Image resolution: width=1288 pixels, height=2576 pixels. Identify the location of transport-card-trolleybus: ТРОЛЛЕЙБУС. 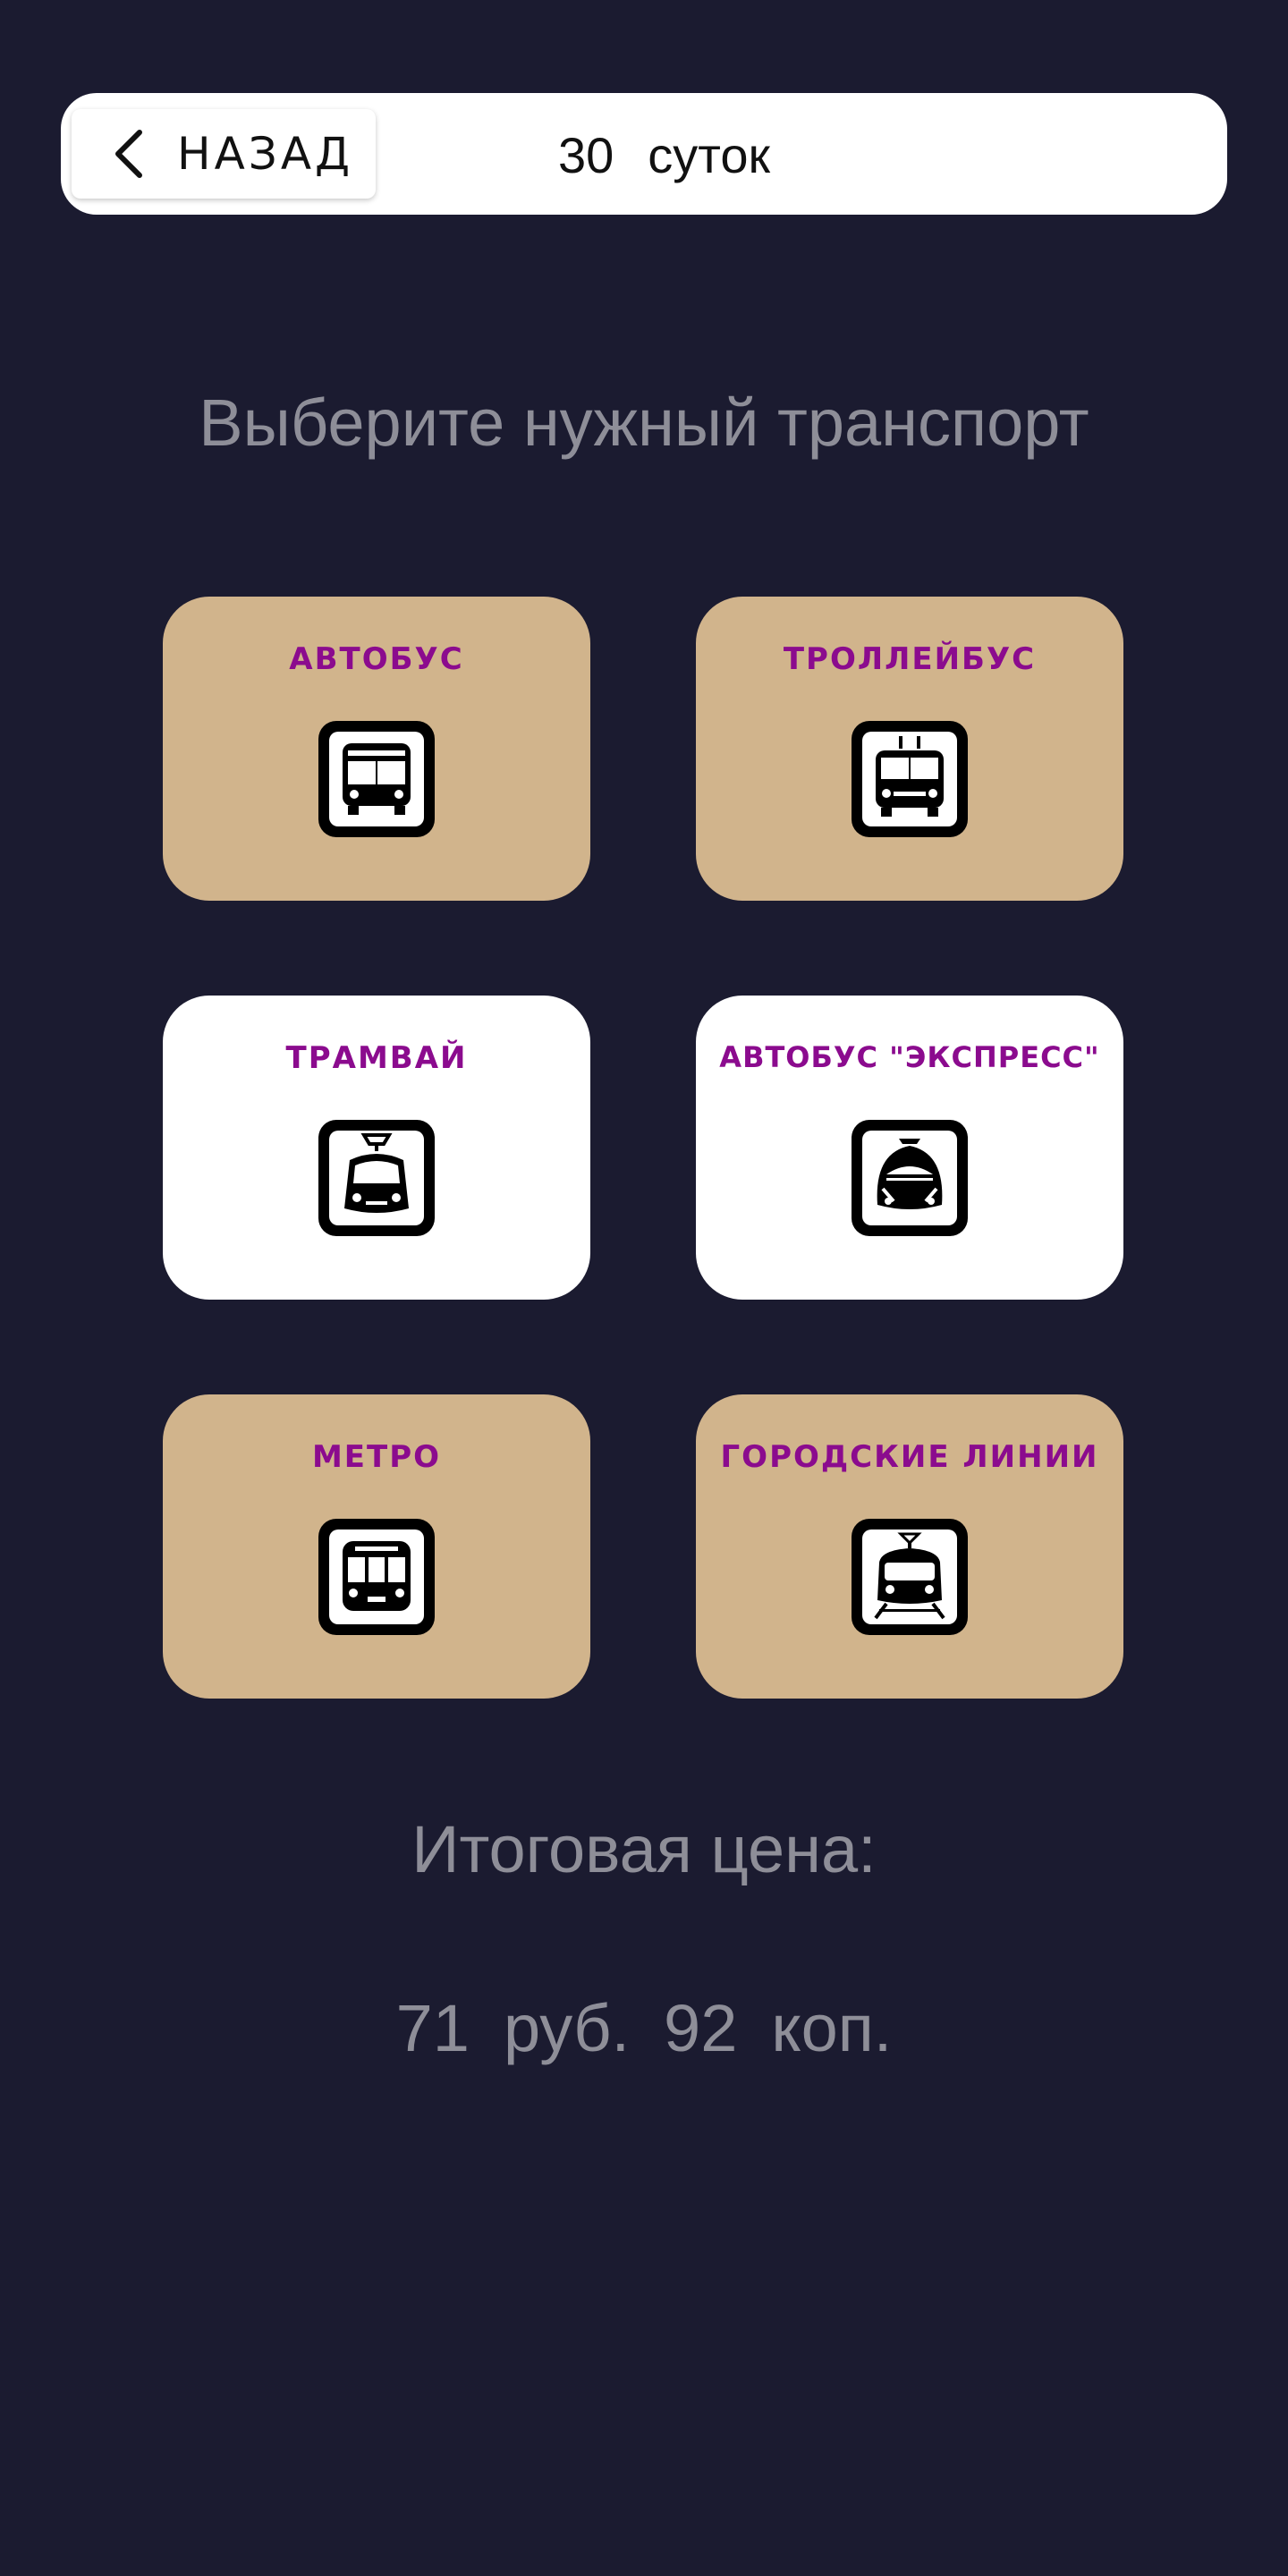
(909, 749).